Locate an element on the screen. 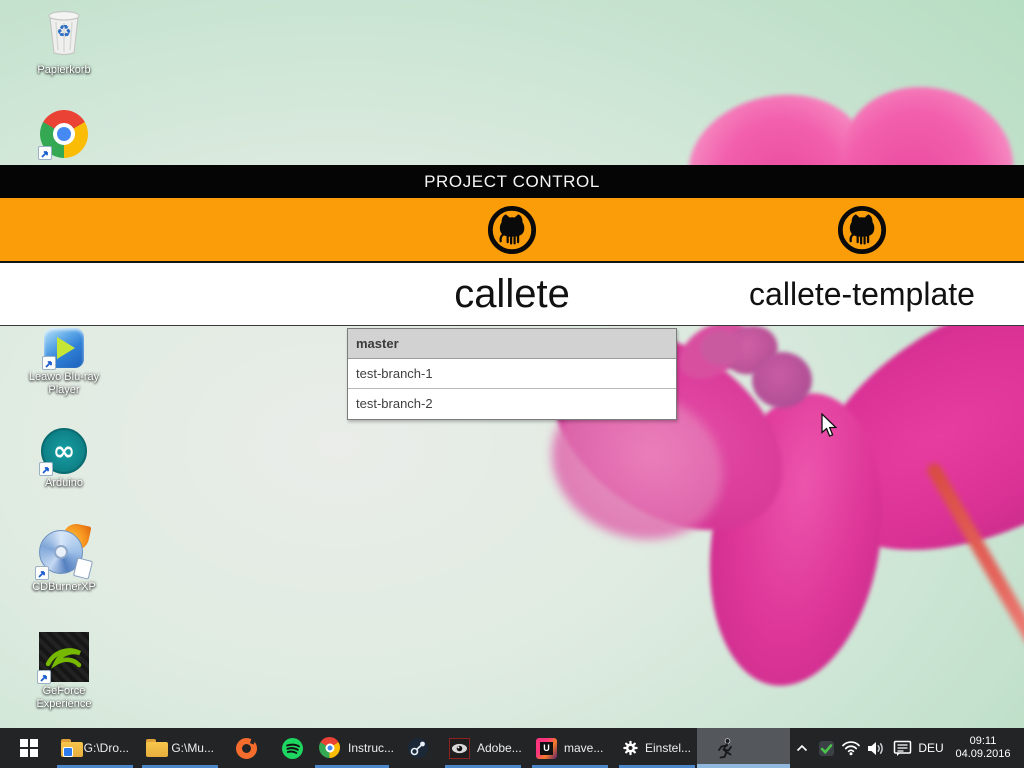  tray-wifi is located at coordinates (851, 748).